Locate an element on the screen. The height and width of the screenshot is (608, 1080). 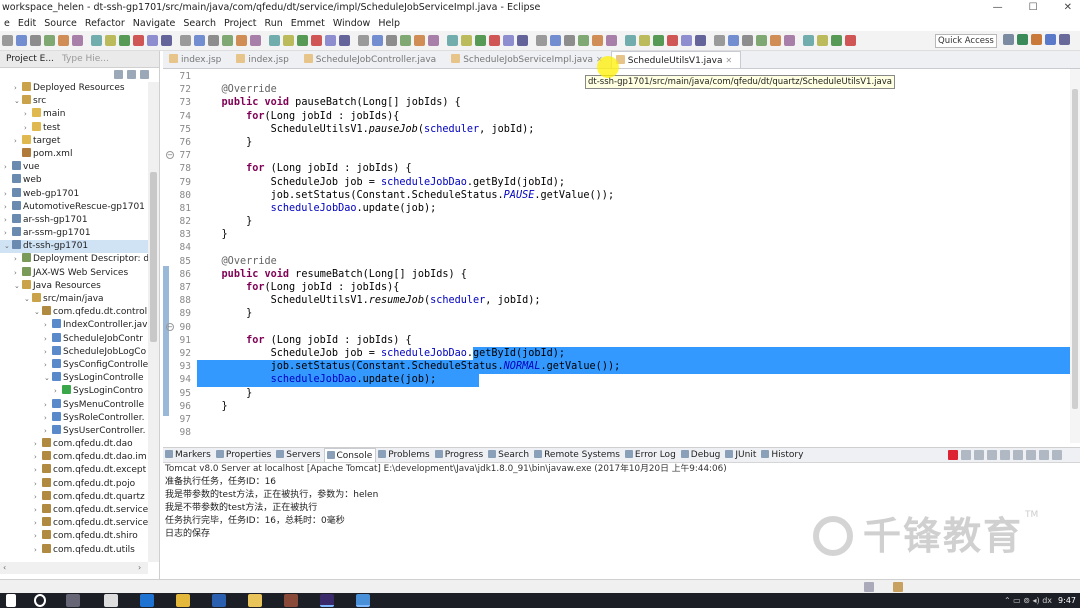
tree-item: › com.qfedu.dt.service is located at coordinates (74, 523).